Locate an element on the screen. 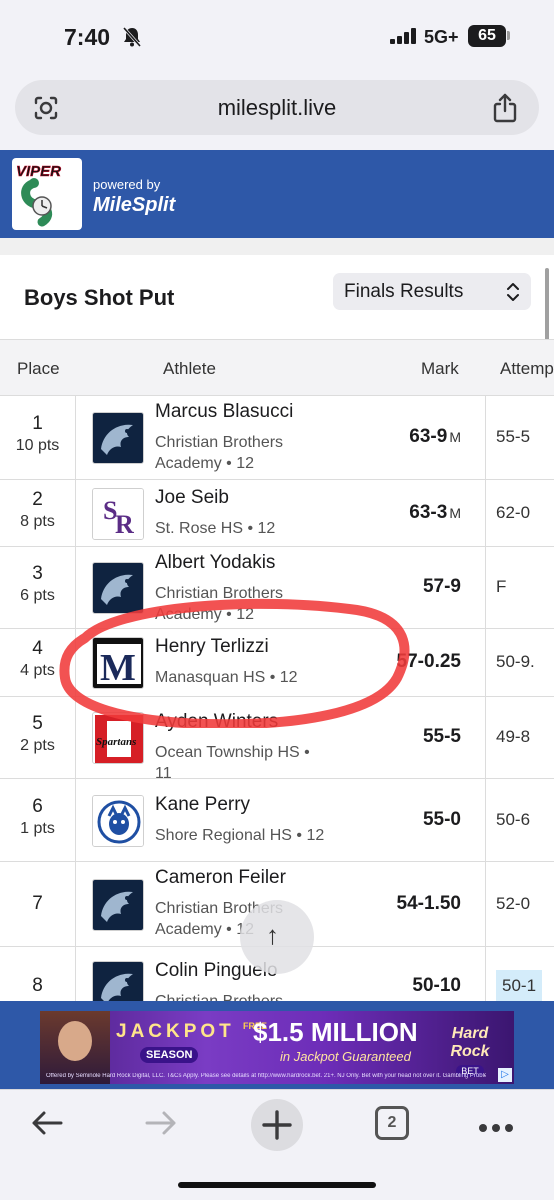 This screenshot has width=554, height=1200. mark-value: 55-0 is located at coordinates (441, 819).